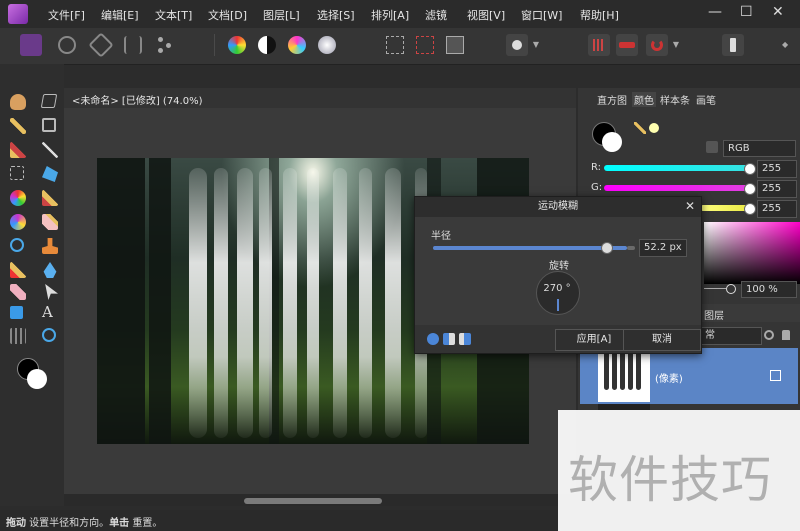 Image resolution: width=800 pixels, height=531 pixels. I want to click on marquee-select-icon, so click(395, 45).